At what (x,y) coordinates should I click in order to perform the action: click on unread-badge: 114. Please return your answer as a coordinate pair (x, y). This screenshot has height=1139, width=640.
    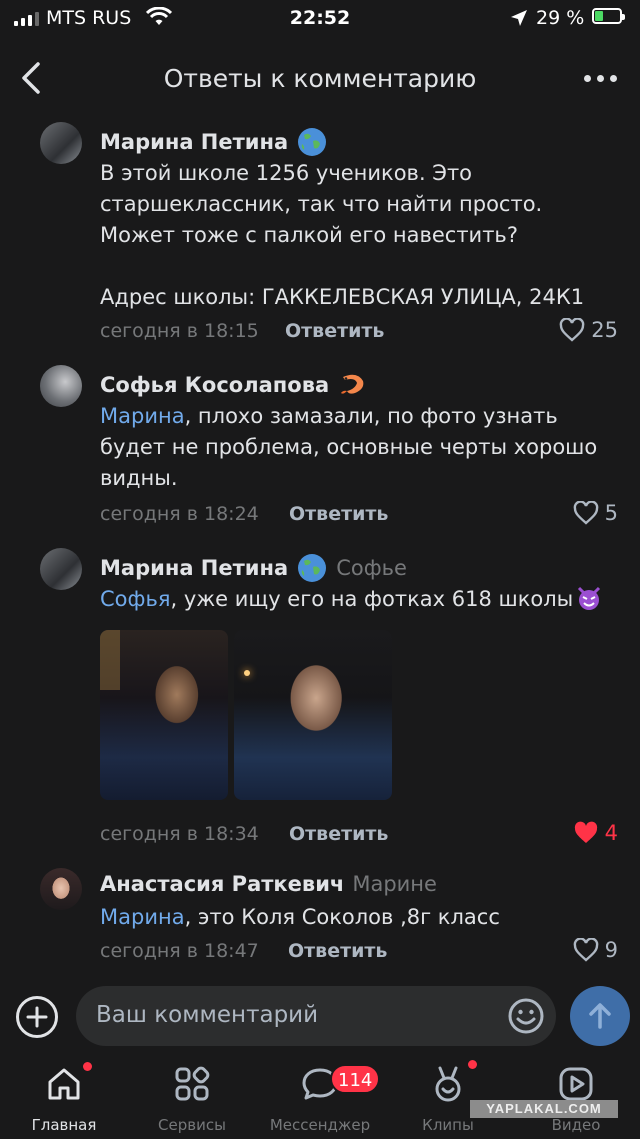
    Looking at the image, I should click on (355, 1079).